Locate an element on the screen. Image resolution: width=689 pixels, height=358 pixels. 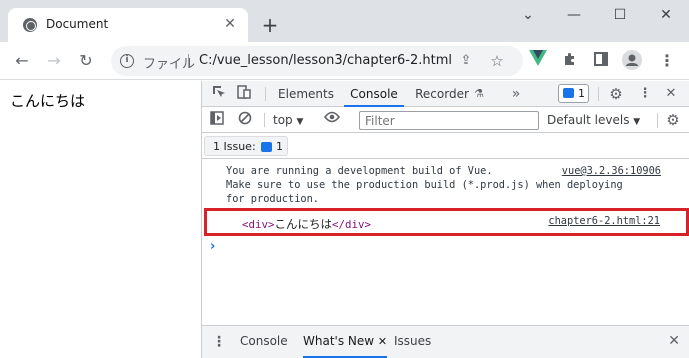
more-tabs-icon: » is located at coordinates (516, 94).